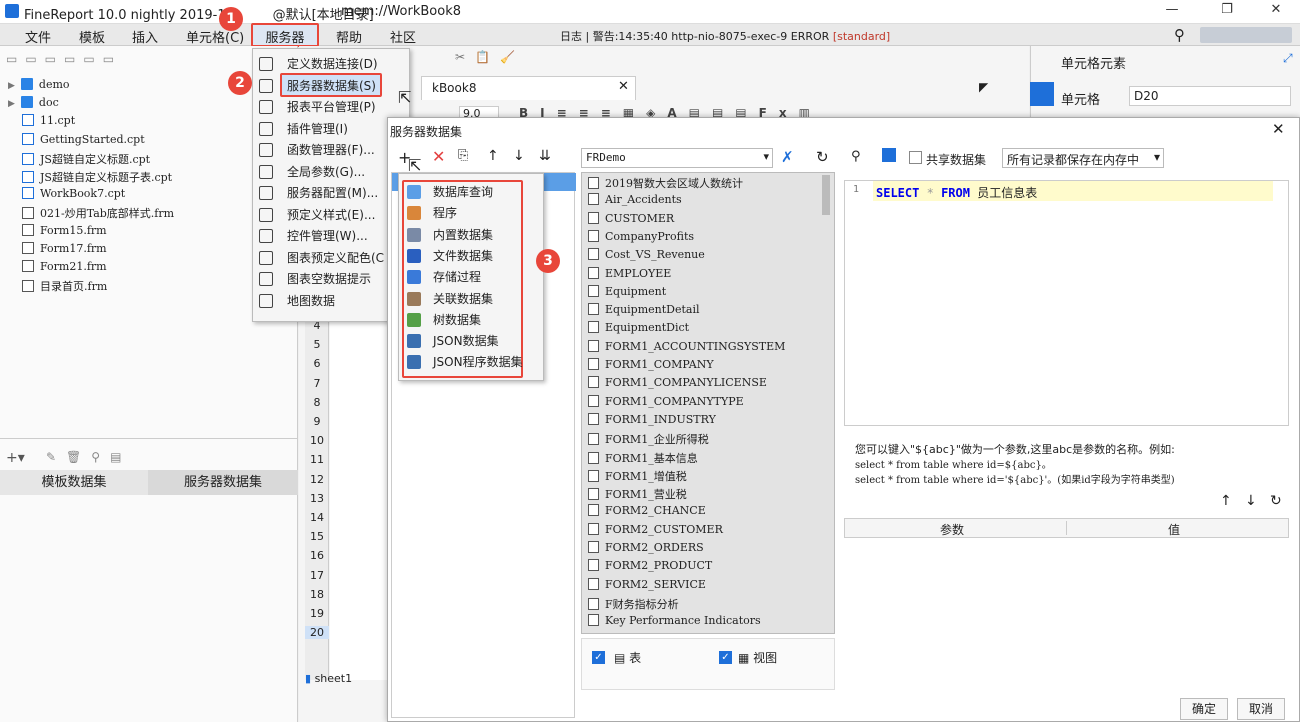 The height and width of the screenshot is (722, 1300). Describe the element at coordinates (450, 236) in the screenshot. I see `add-menu-item: 内置数据集` at that location.